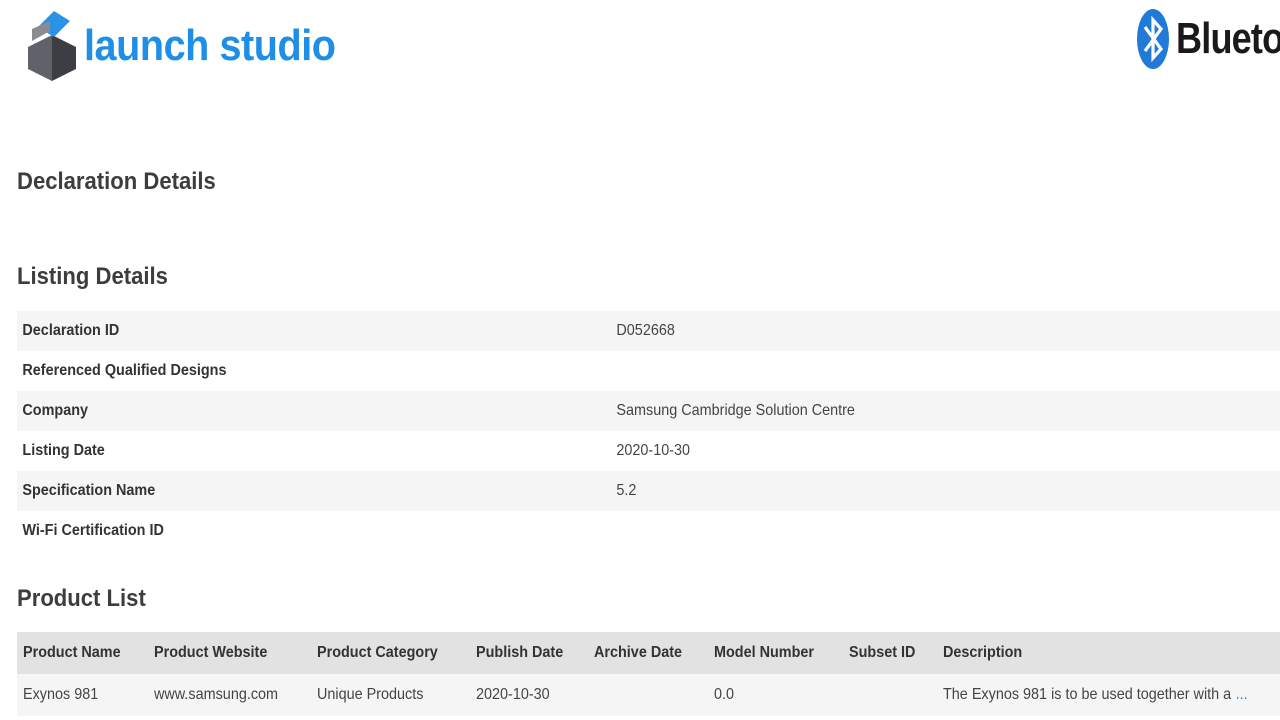 The image size is (1280, 720). Describe the element at coordinates (648, 531) in the screenshot. I see `listing-row-wifi-certification-id: Wi-Fi Certification ID` at that location.